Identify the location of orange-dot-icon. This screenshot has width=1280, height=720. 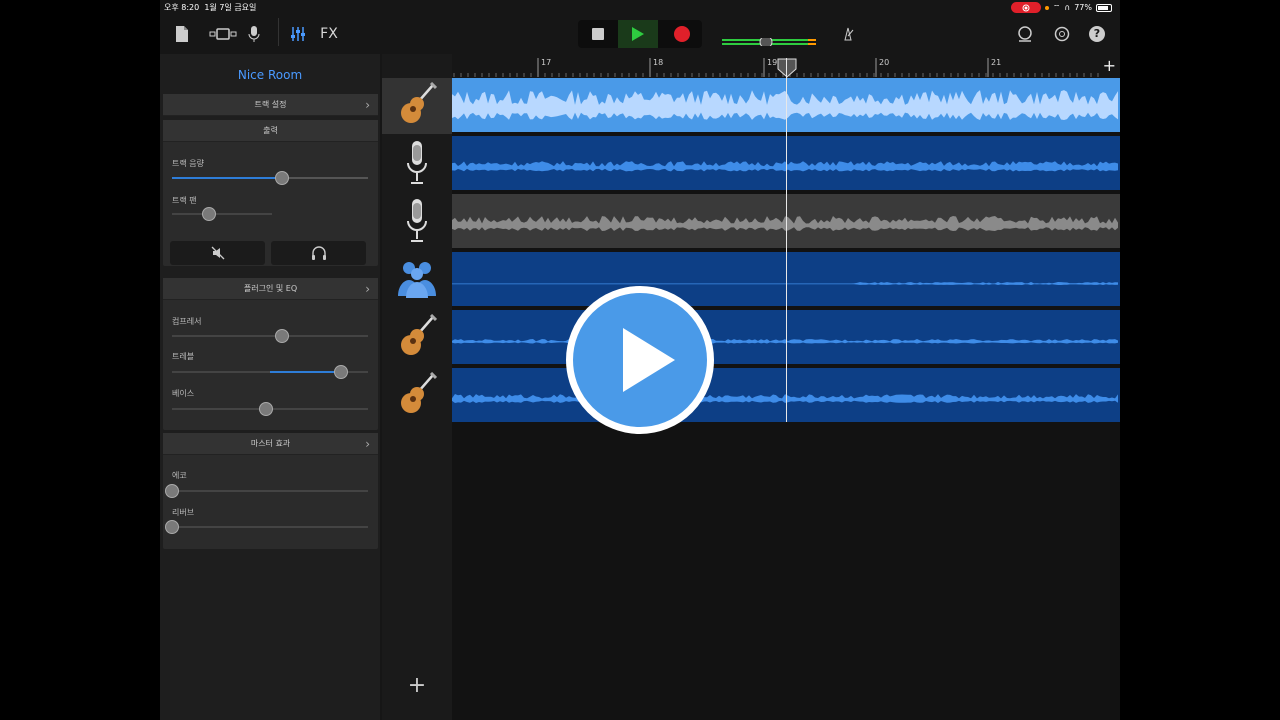
(1046, 7).